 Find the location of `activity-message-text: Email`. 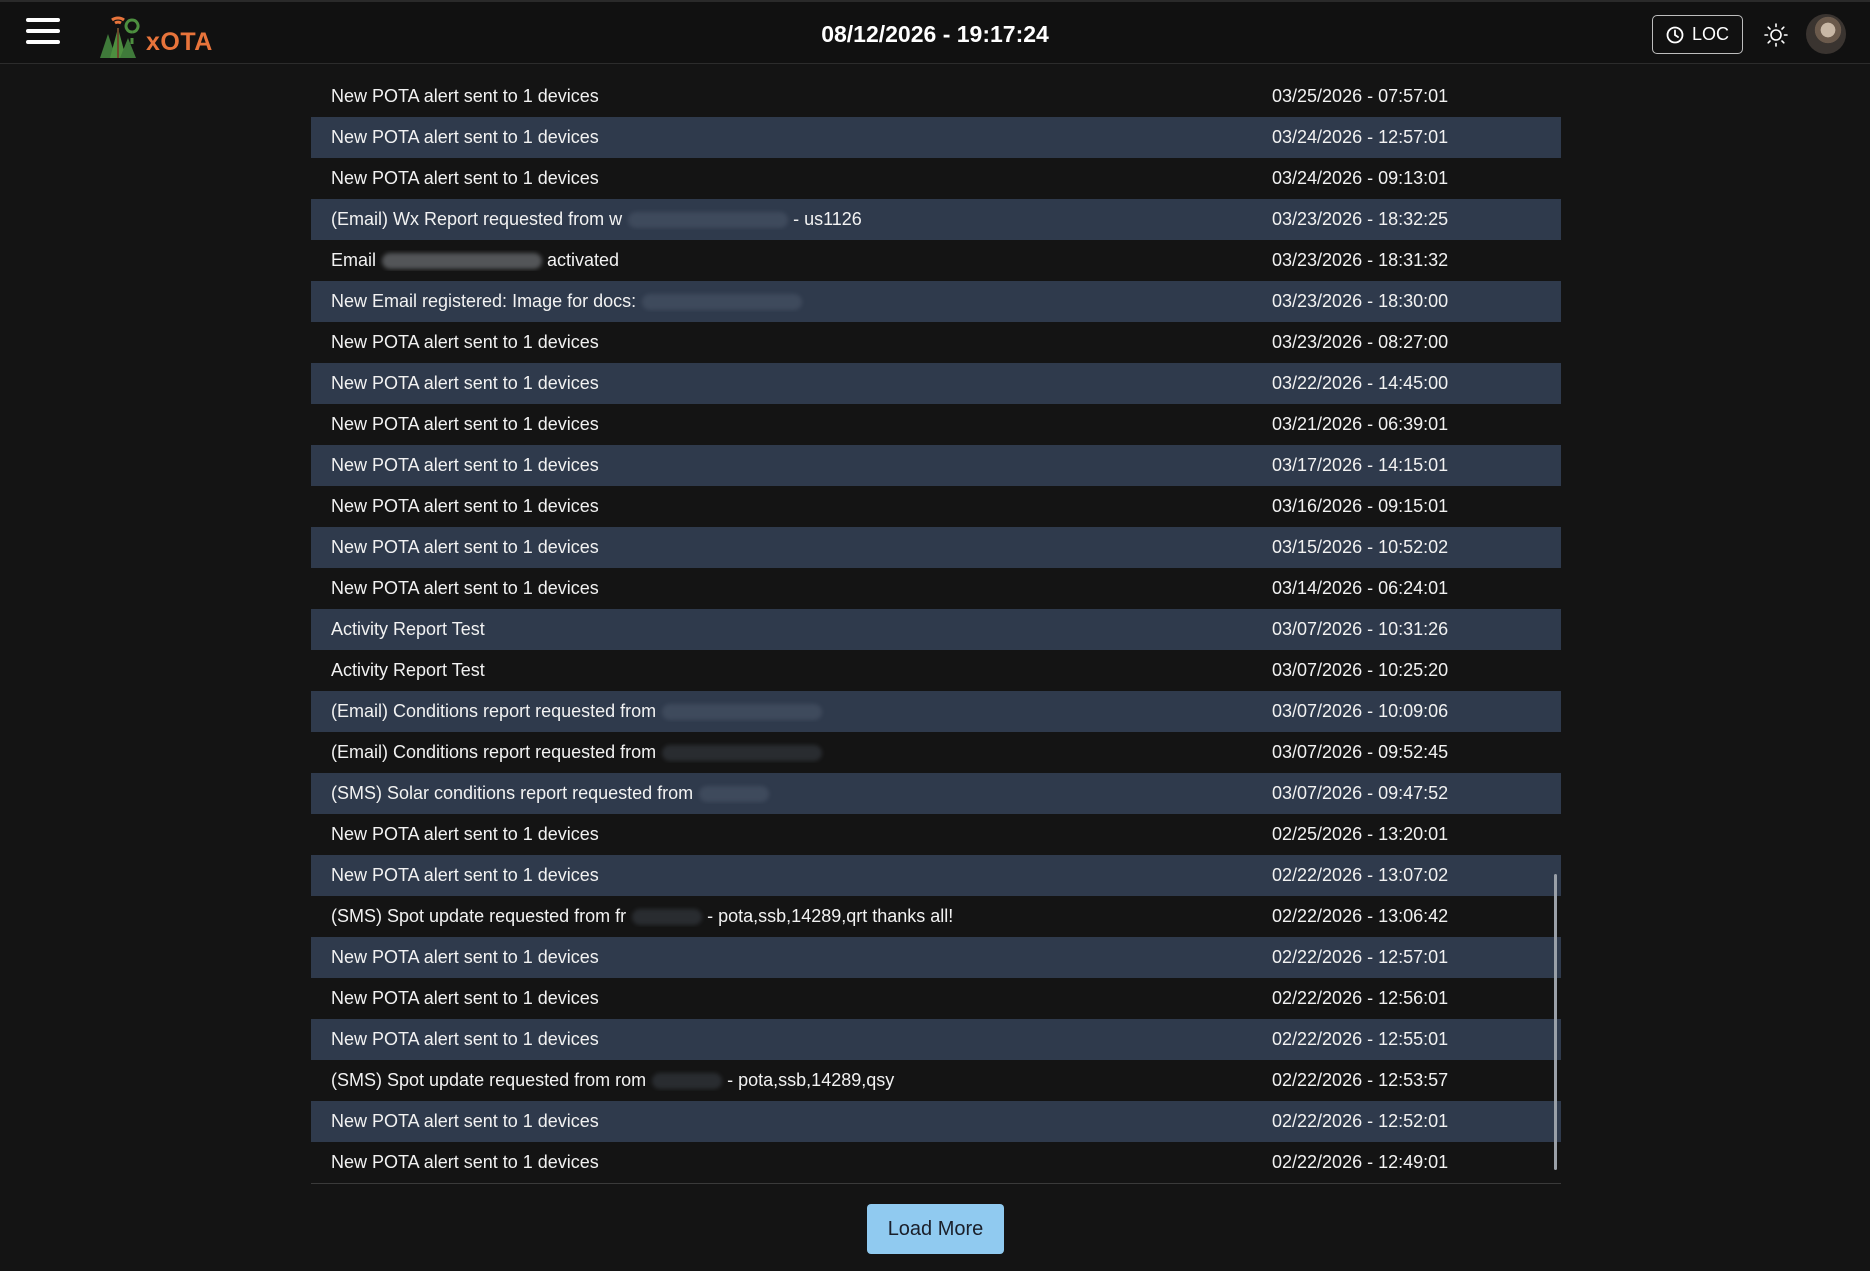

activity-message-text: Email is located at coordinates (354, 260).